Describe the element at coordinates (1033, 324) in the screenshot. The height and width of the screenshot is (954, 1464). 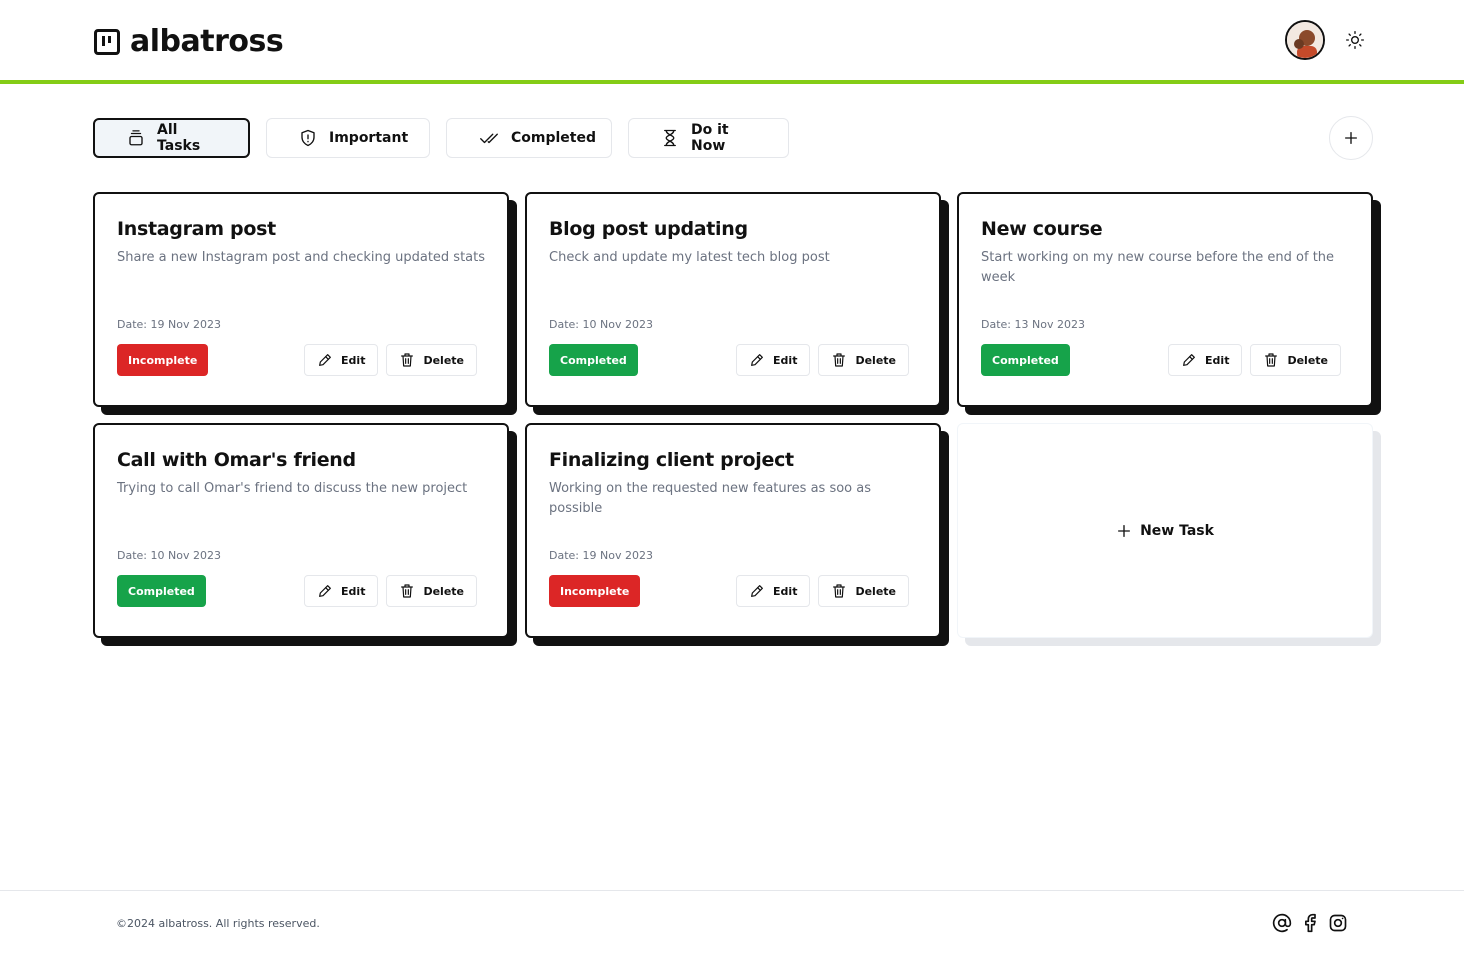
I see `task-date: Date: 13 Nov 2023` at that location.